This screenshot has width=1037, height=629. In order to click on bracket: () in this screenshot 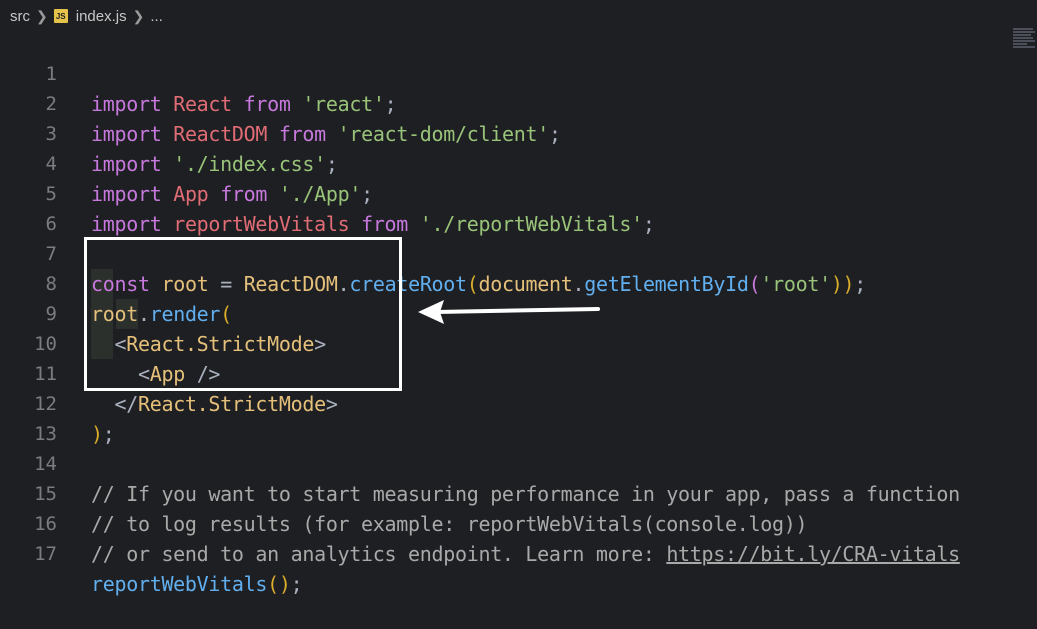, I will do `click(279, 584)`.